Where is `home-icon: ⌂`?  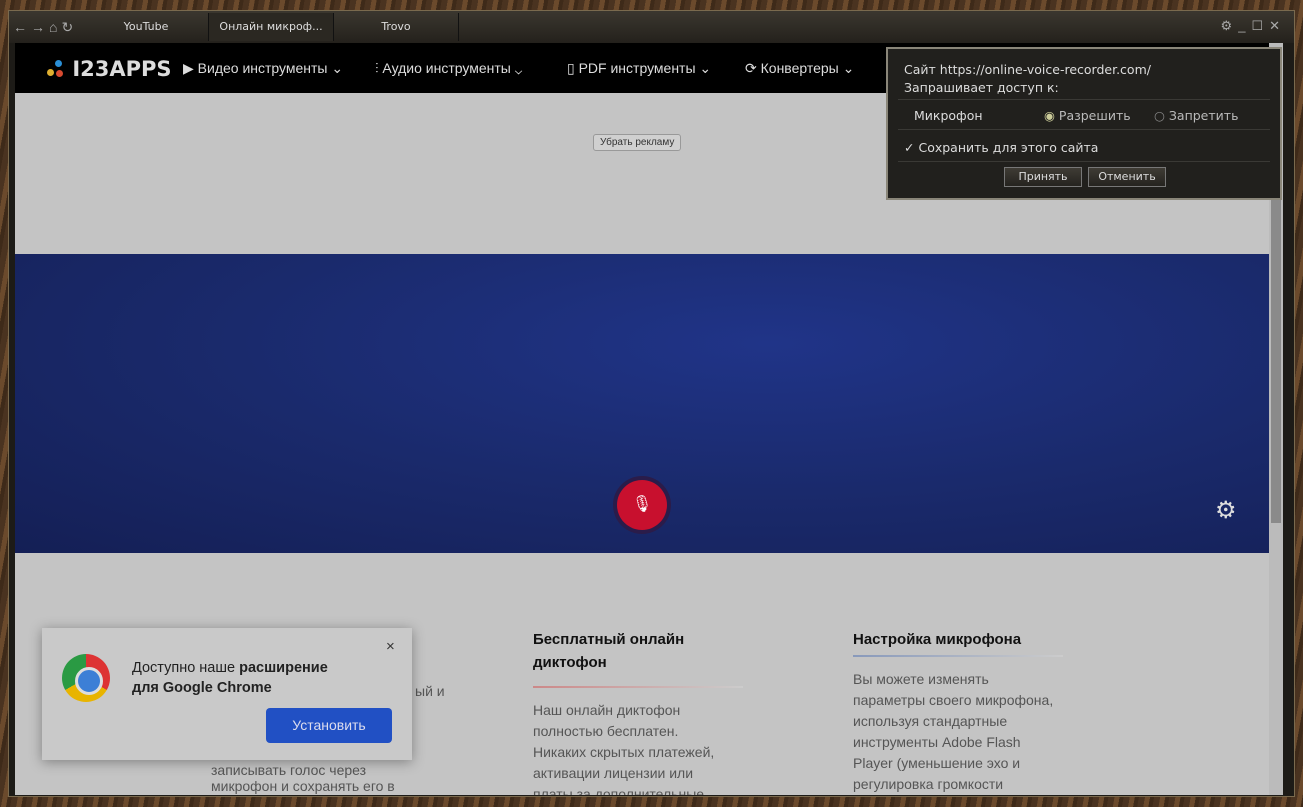
home-icon: ⌂ is located at coordinates (55, 27).